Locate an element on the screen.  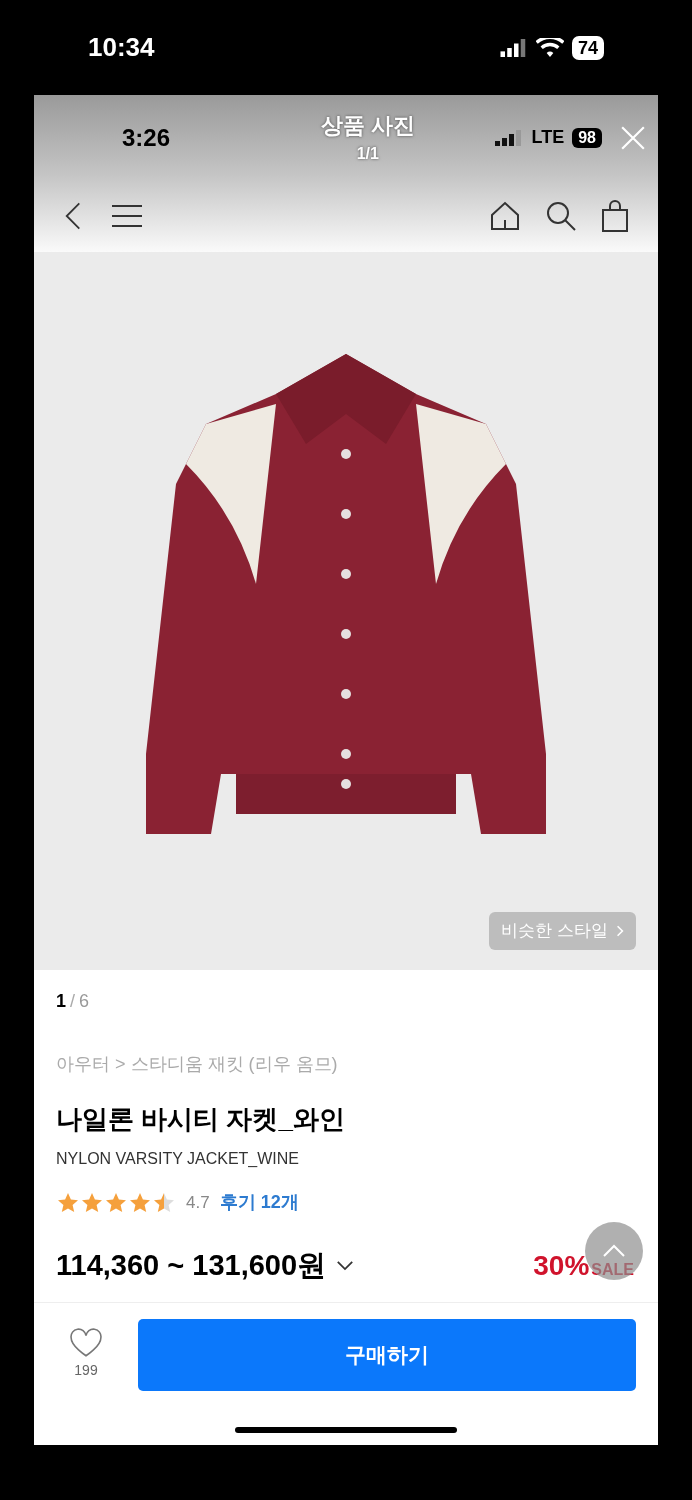
pager-total: 6 is located at coordinates (84, 1001).